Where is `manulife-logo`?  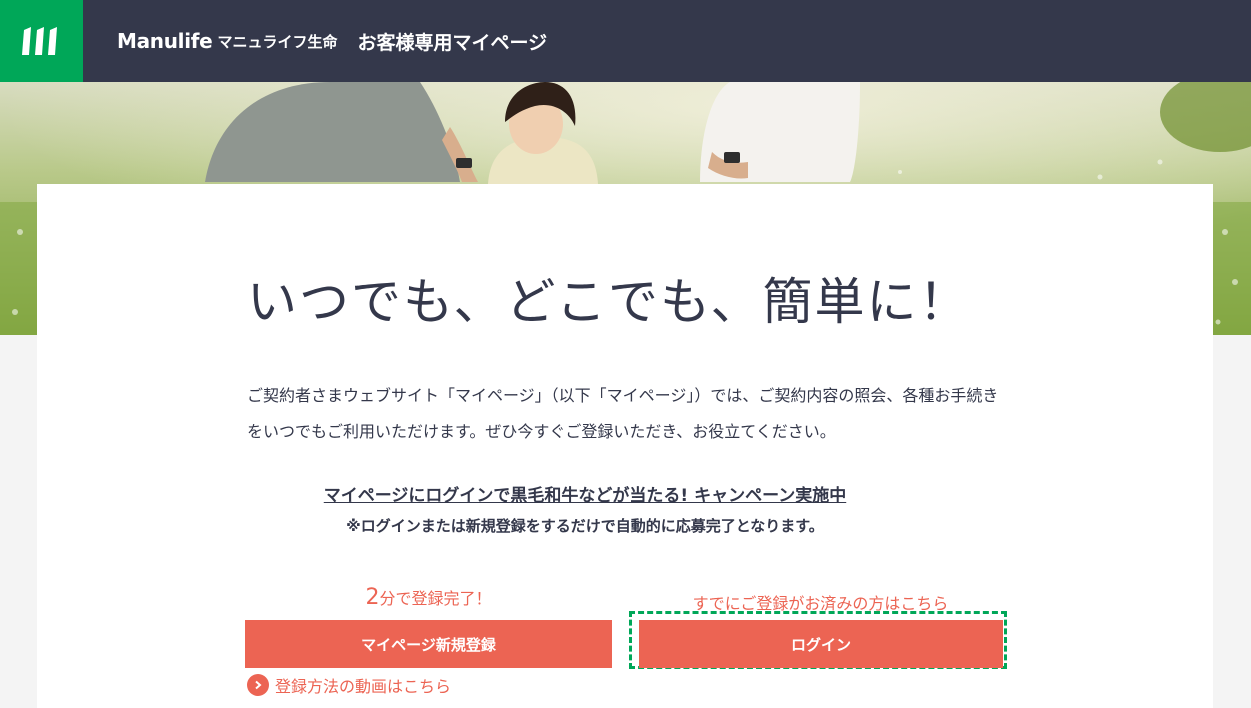 manulife-logo is located at coordinates (41, 41).